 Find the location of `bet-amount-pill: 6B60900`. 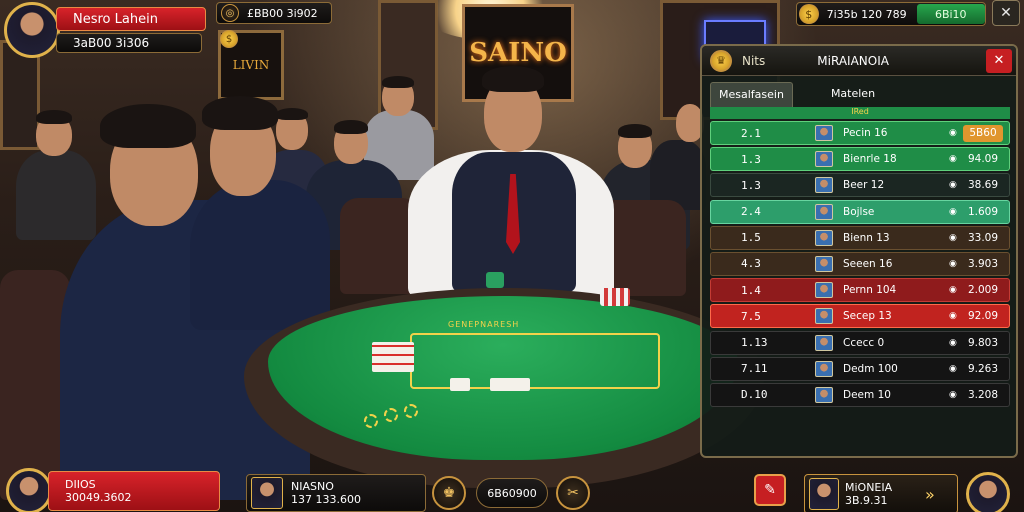

bet-amount-pill: 6B60900 is located at coordinates (512, 493).